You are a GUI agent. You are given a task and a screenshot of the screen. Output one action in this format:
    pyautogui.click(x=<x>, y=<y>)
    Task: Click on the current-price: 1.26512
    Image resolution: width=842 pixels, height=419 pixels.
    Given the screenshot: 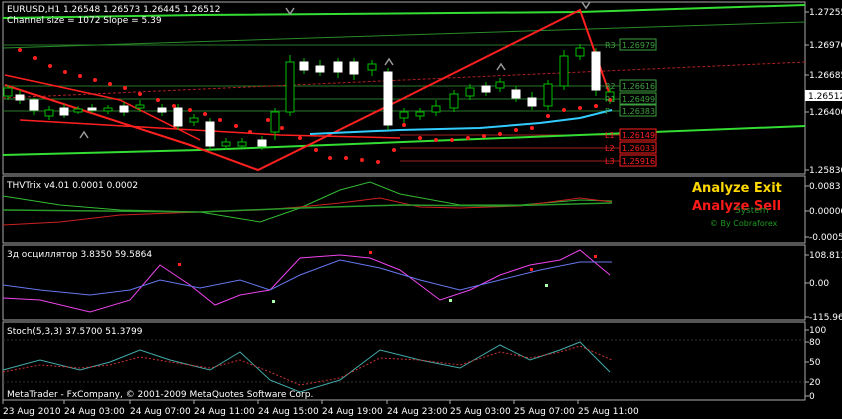 What is the action you would take?
    pyautogui.click(x=825, y=97)
    